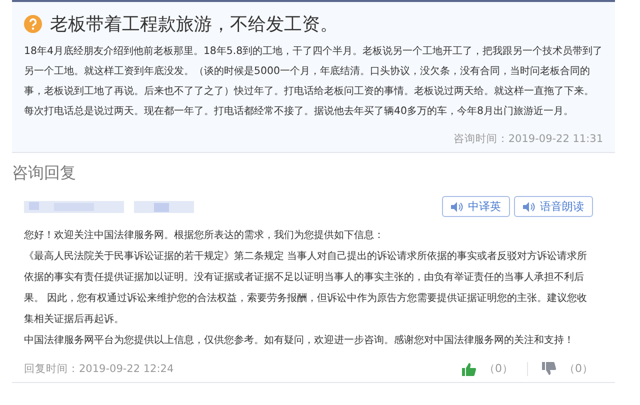  I want to click on question-time: 咨询时间：2019-09-22 11:31, so click(527, 139).